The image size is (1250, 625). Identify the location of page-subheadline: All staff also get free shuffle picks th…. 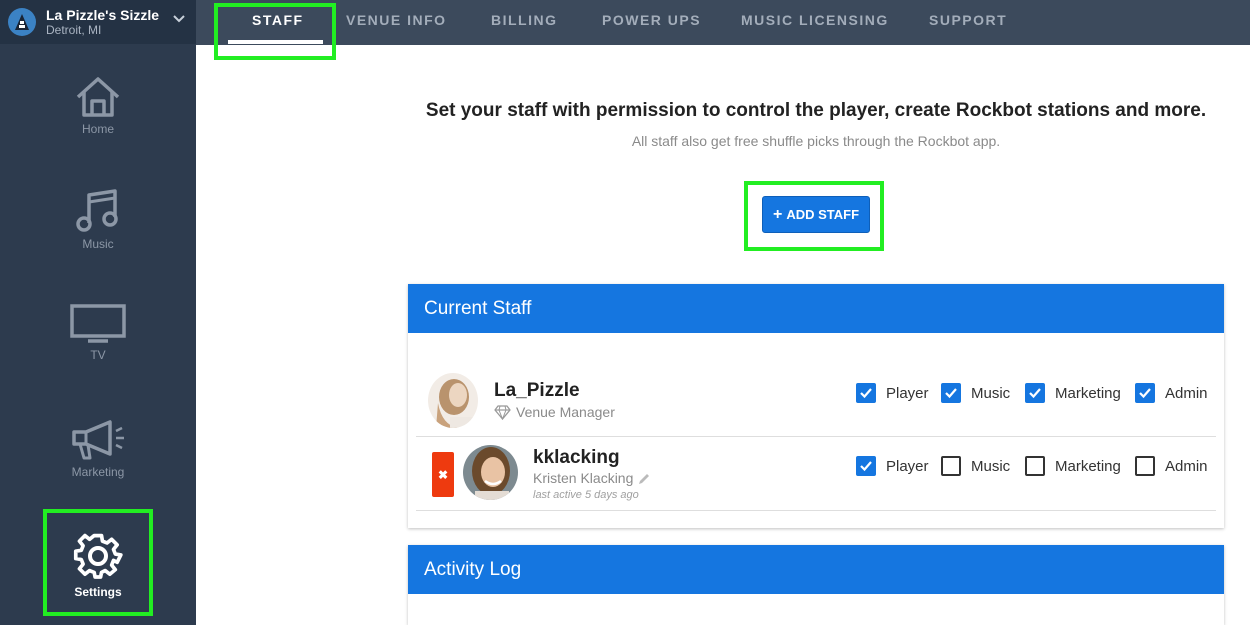
(816, 141).